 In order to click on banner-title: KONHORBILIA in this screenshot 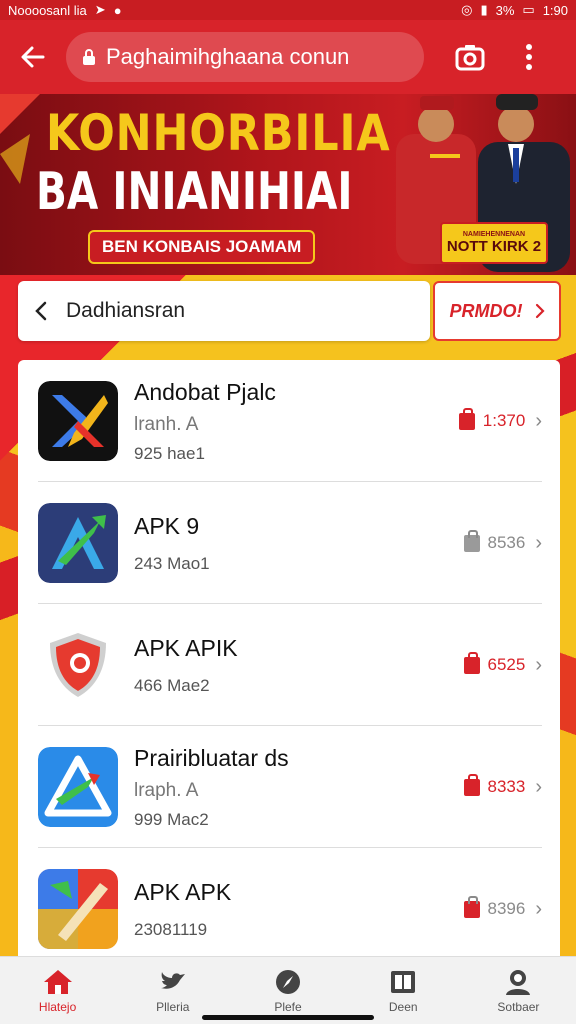, I will do `click(218, 133)`.